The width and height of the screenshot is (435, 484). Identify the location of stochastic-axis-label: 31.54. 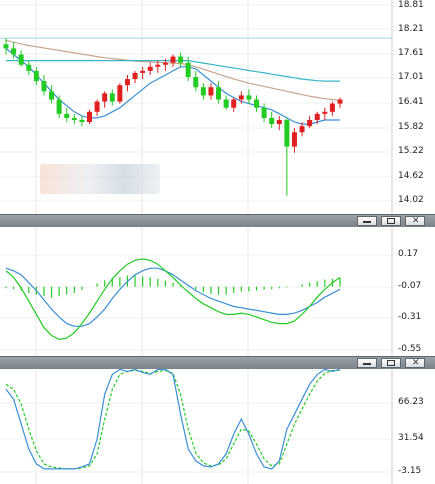
(411, 438).